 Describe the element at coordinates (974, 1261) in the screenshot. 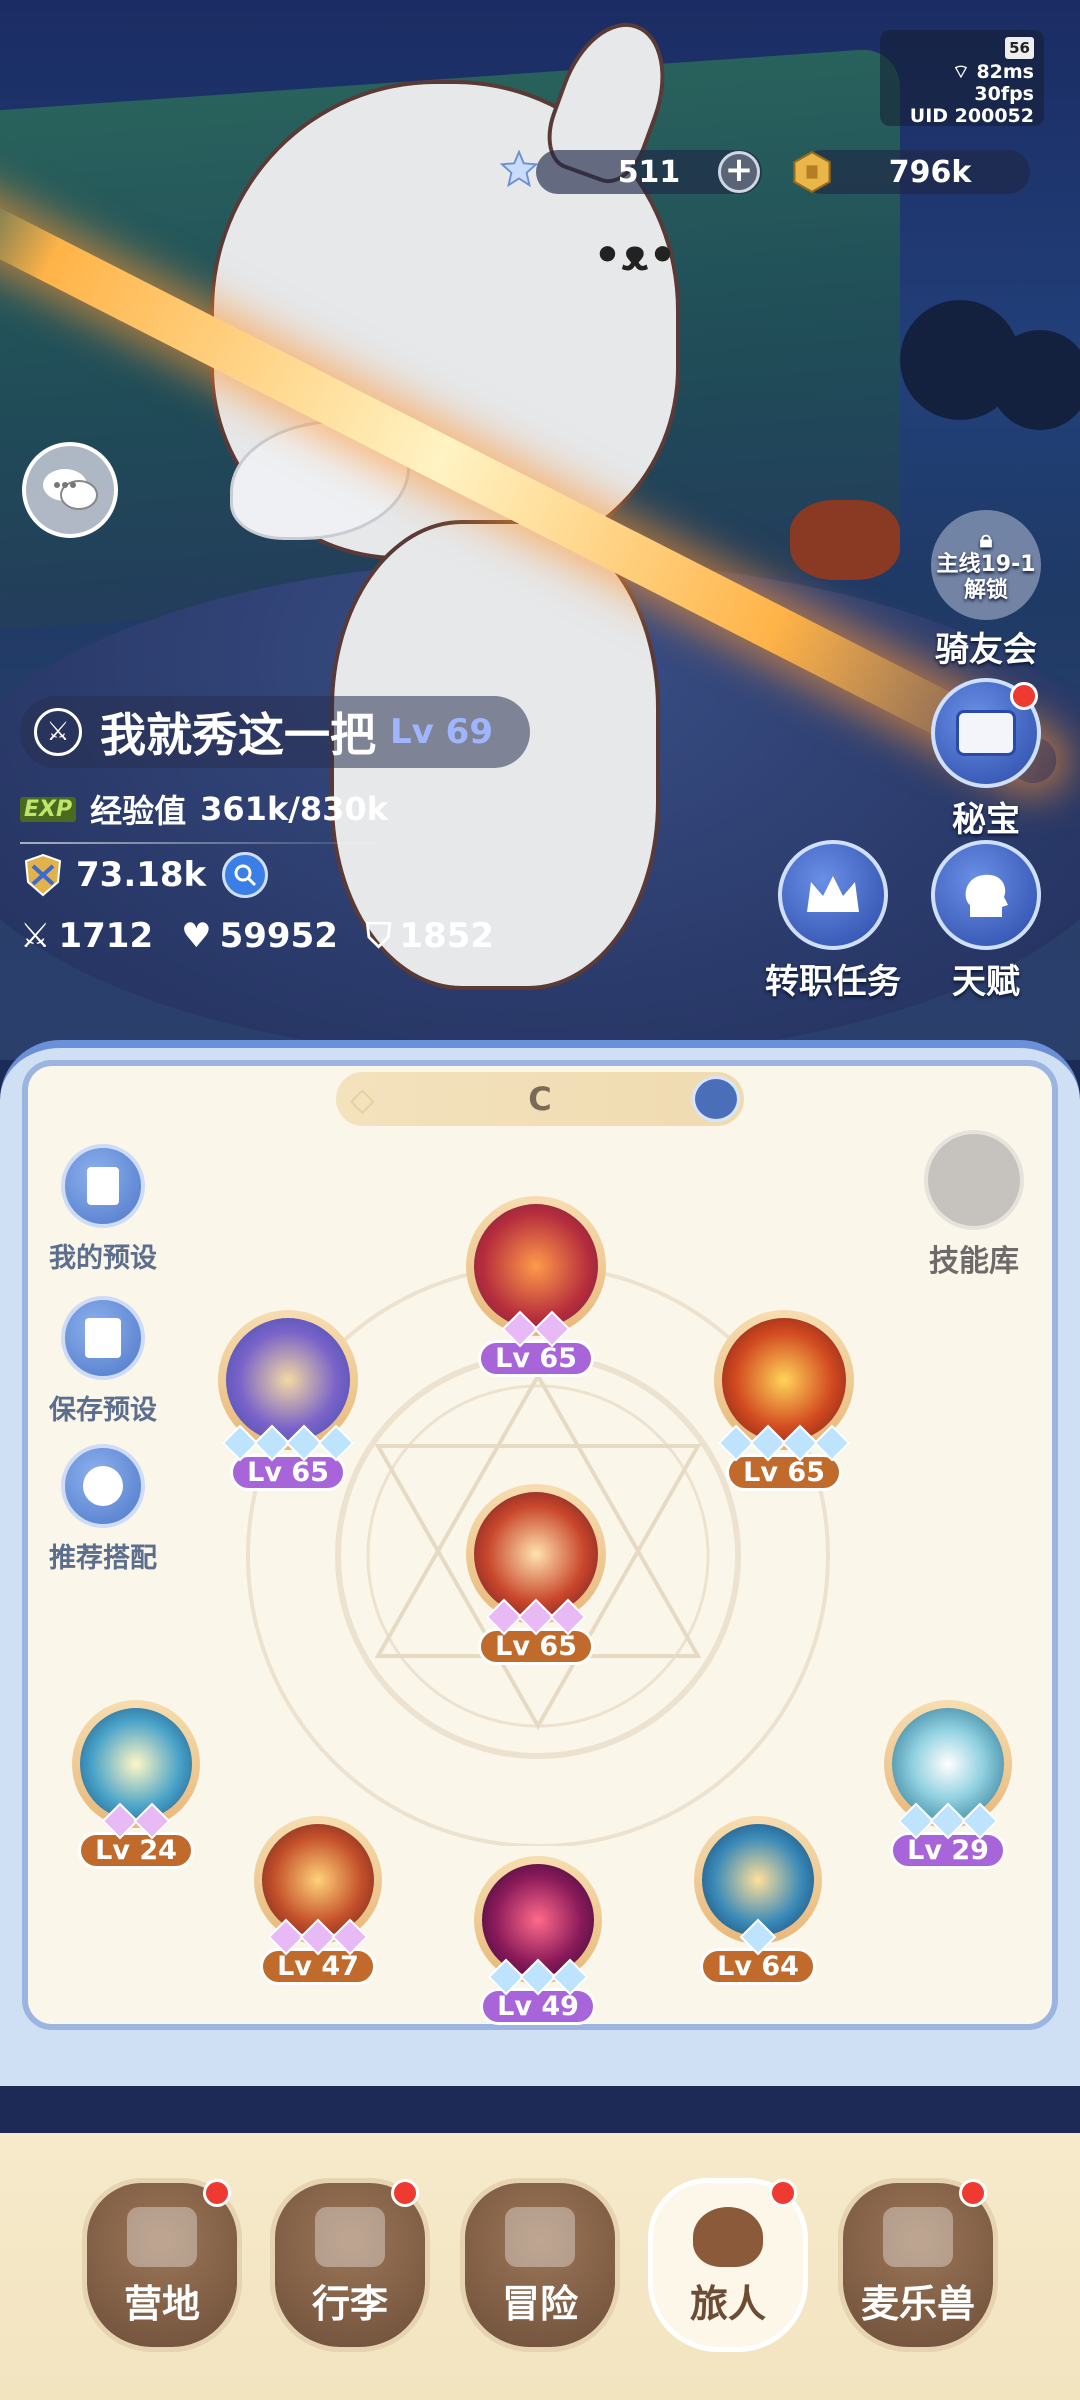

I see `skill-library-label: 技能库` at that location.